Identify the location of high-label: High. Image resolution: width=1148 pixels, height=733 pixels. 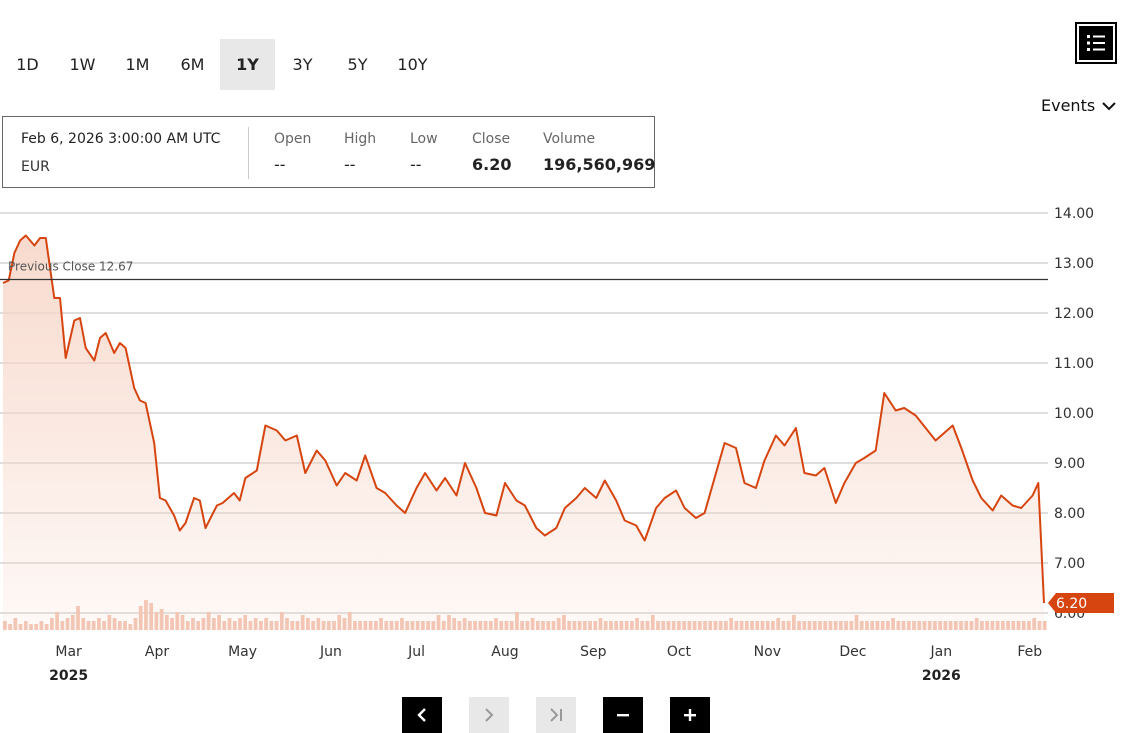
(360, 139).